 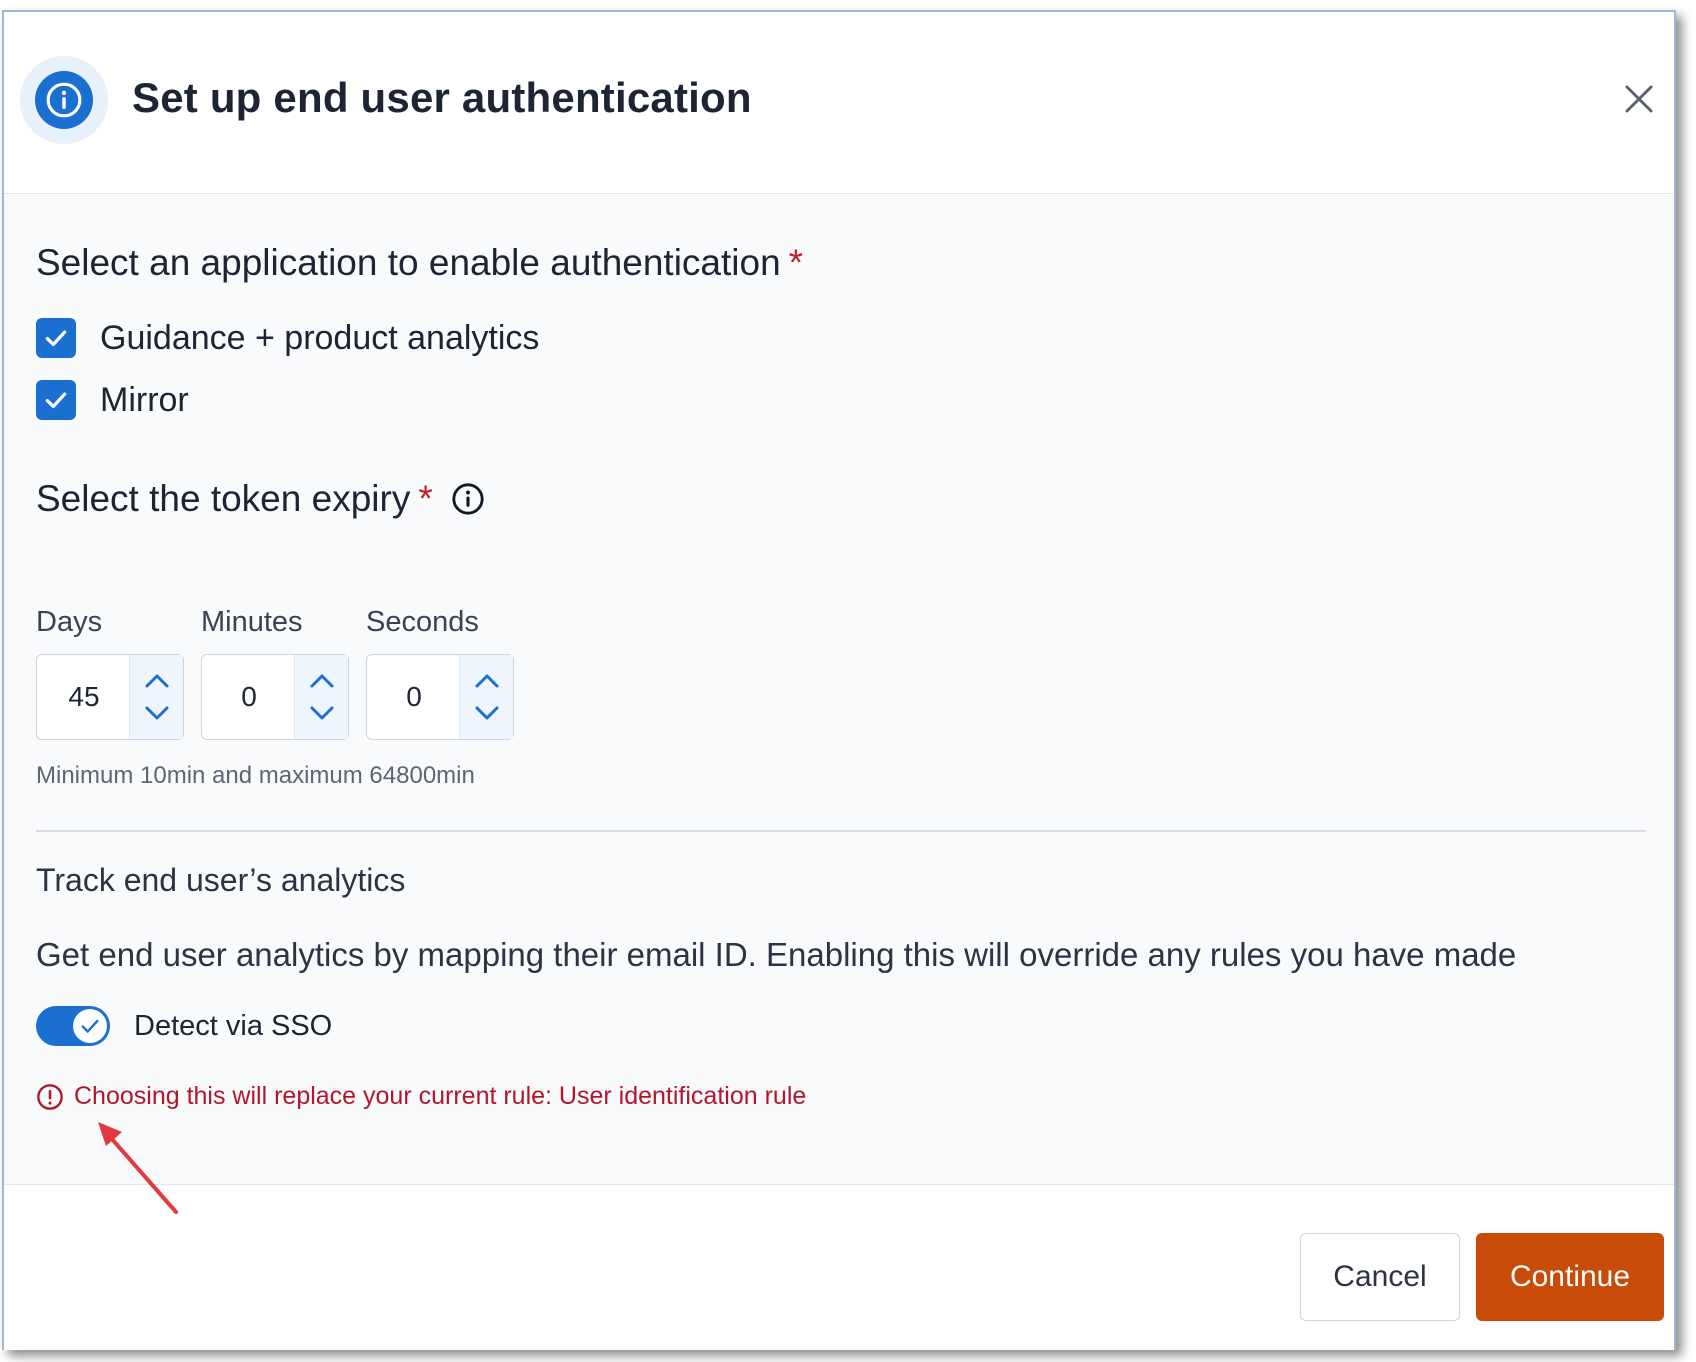 I want to click on toggle-knob, so click(x=90, y=1026).